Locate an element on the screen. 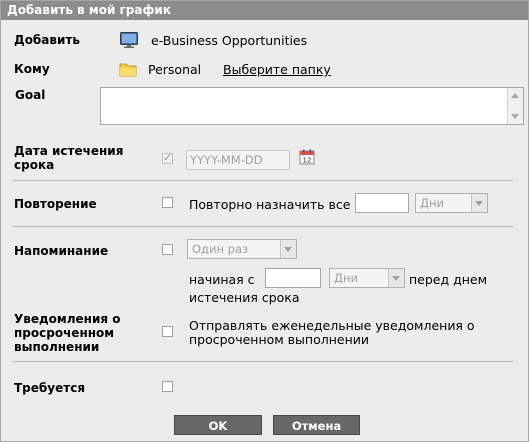  repeat-checkbox is located at coordinates (167, 202).